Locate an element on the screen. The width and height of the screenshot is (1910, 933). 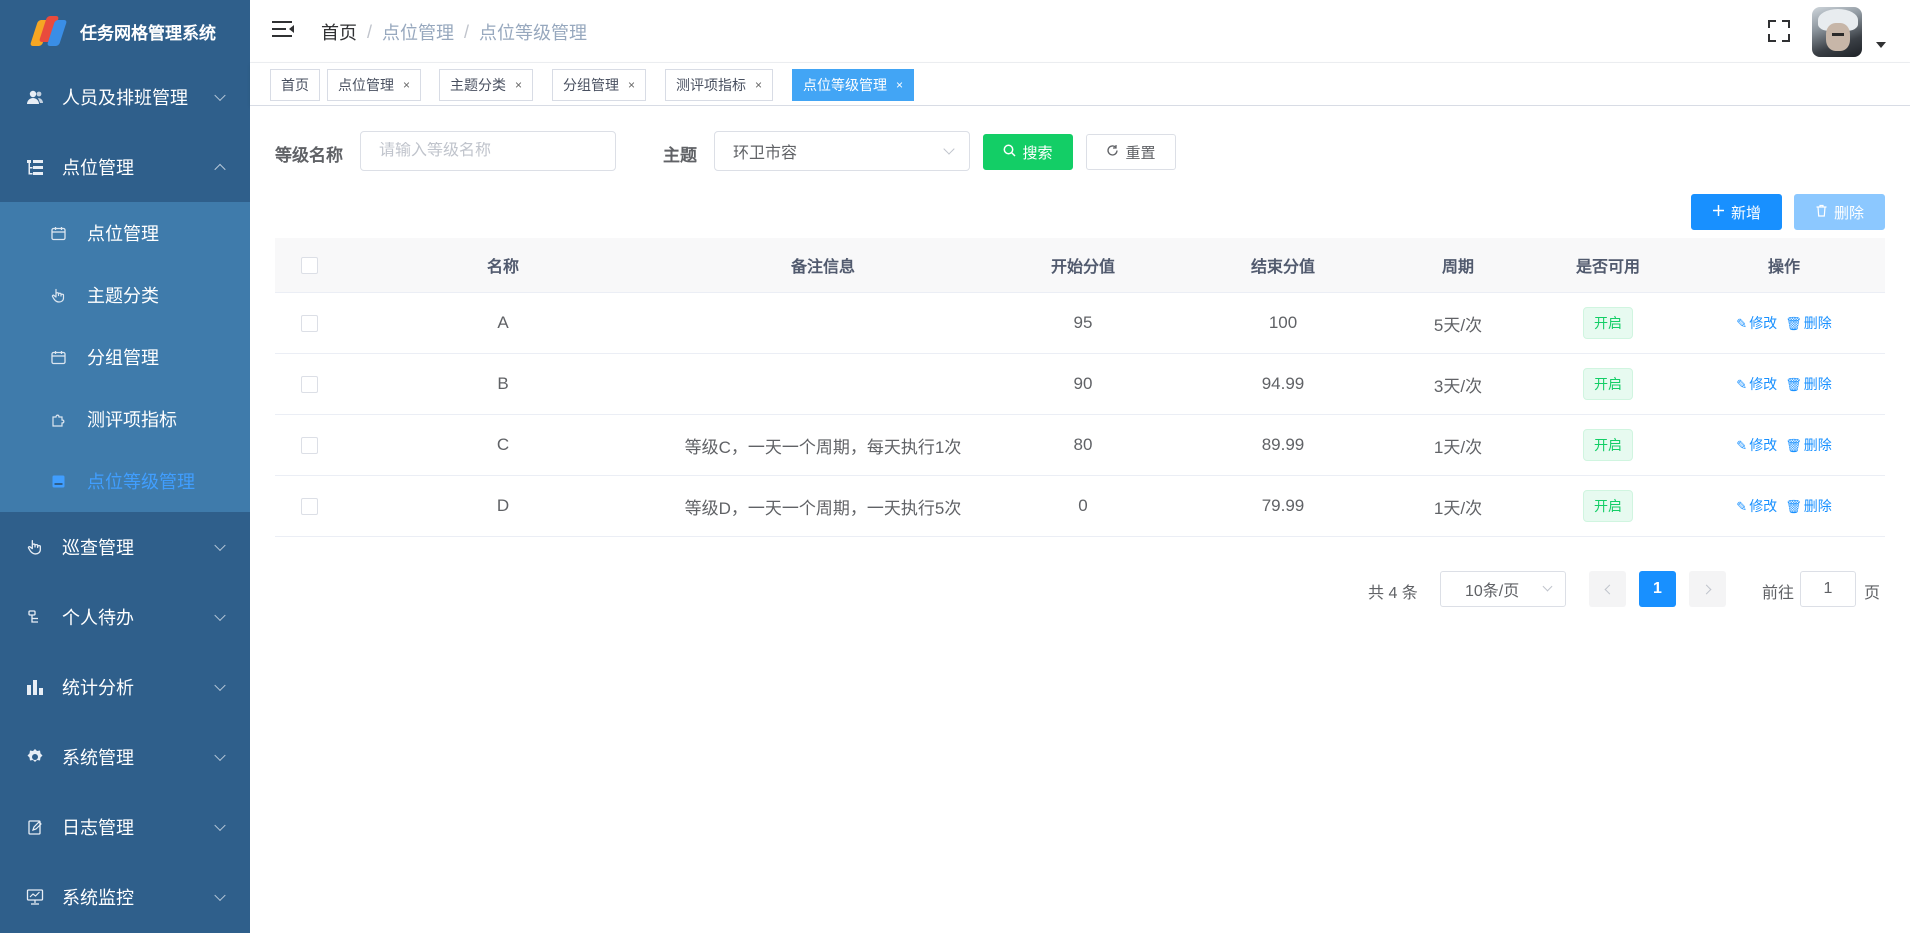
tag-points: 点位管理 × is located at coordinates (374, 85).